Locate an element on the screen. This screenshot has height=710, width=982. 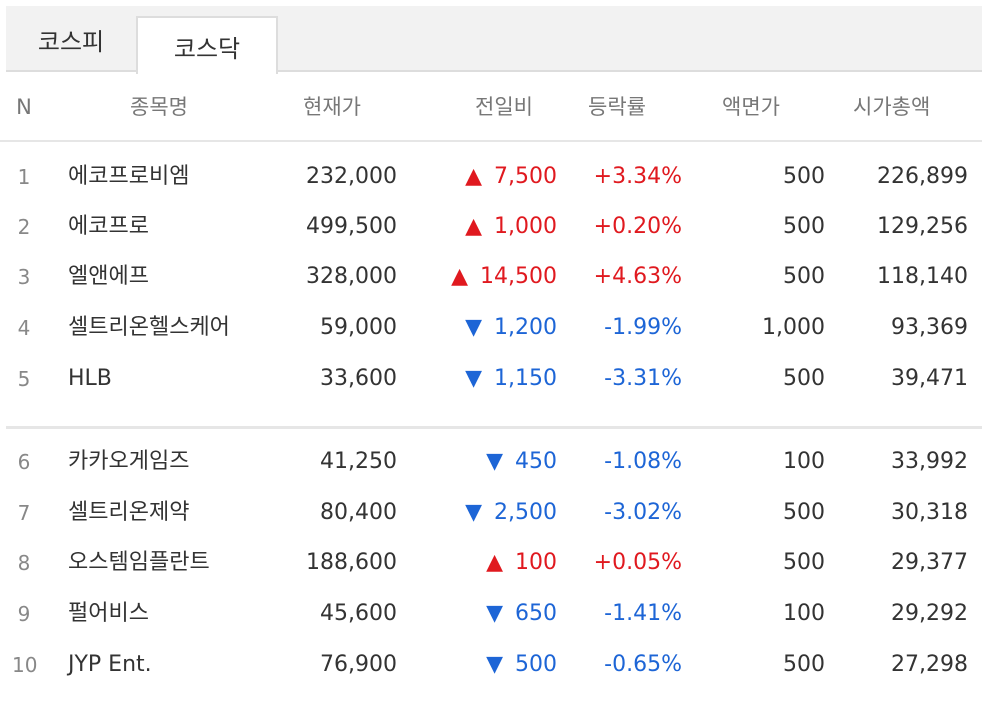
change-value: 2,500 is located at coordinates (525, 512).